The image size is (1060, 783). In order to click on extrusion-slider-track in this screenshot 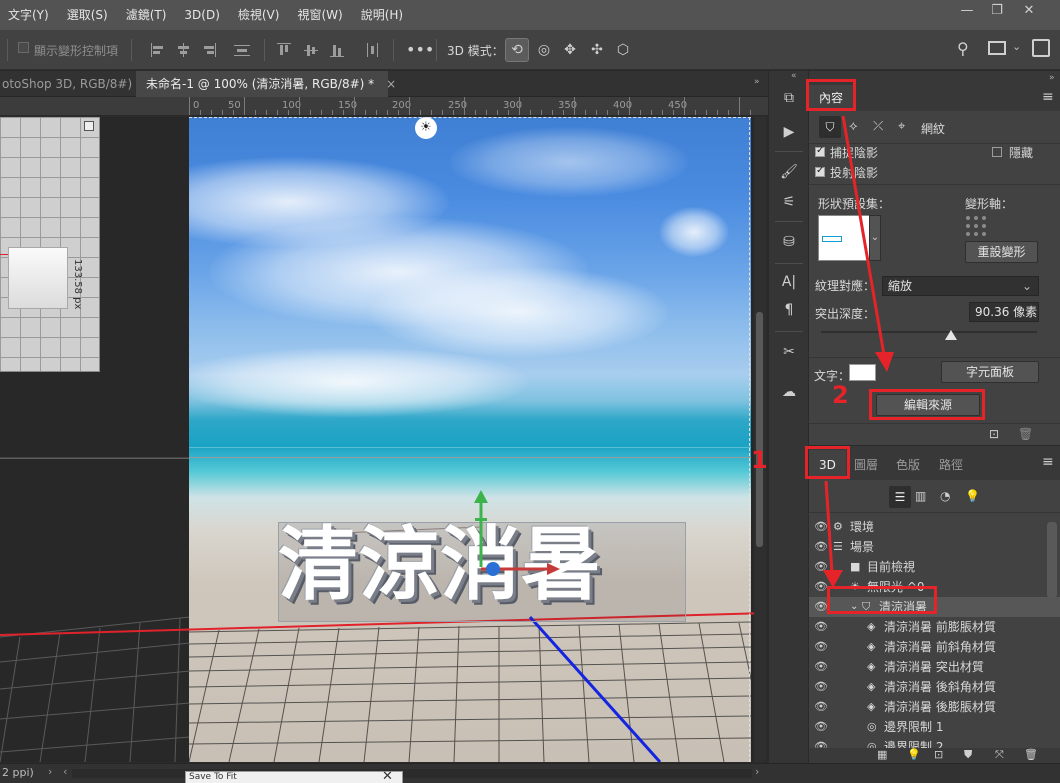, I will do `click(929, 332)`.